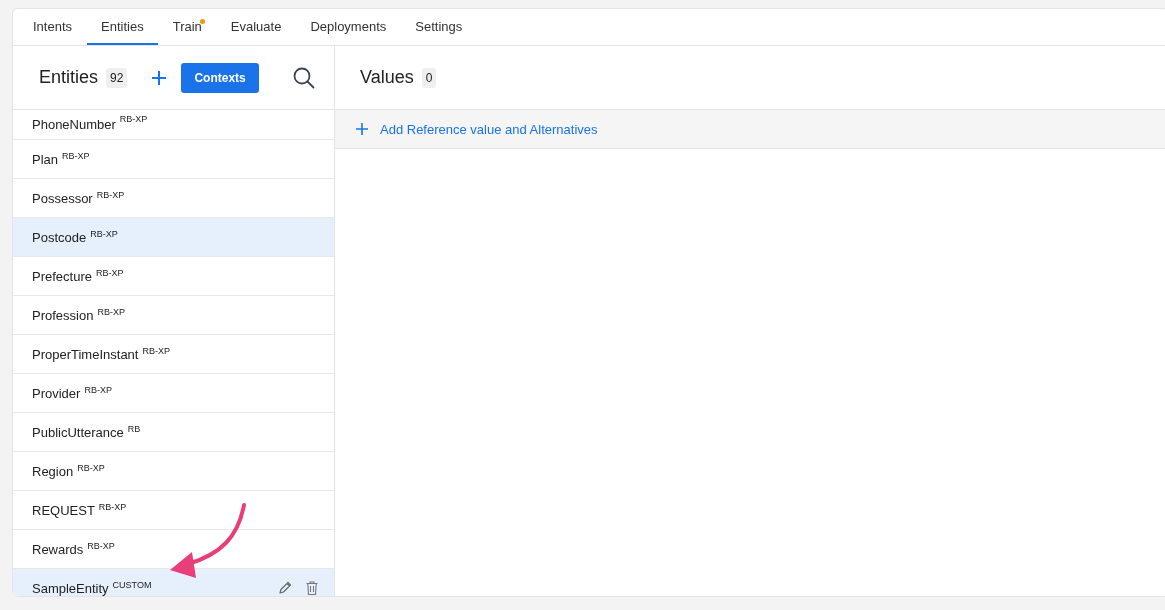 This screenshot has width=1165, height=610. What do you see at coordinates (285, 588) in the screenshot?
I see `pencil-icon` at bounding box center [285, 588].